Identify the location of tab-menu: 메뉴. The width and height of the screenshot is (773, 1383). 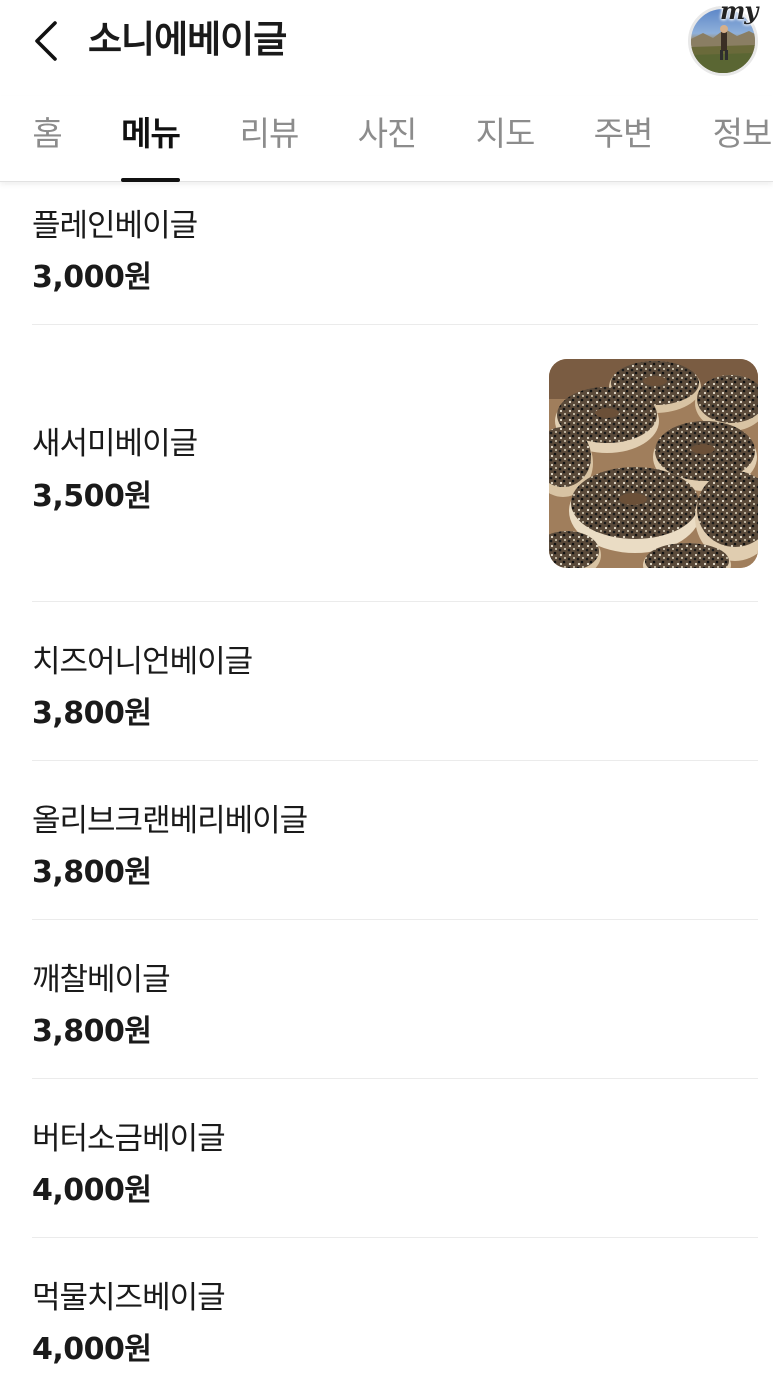
(151, 139).